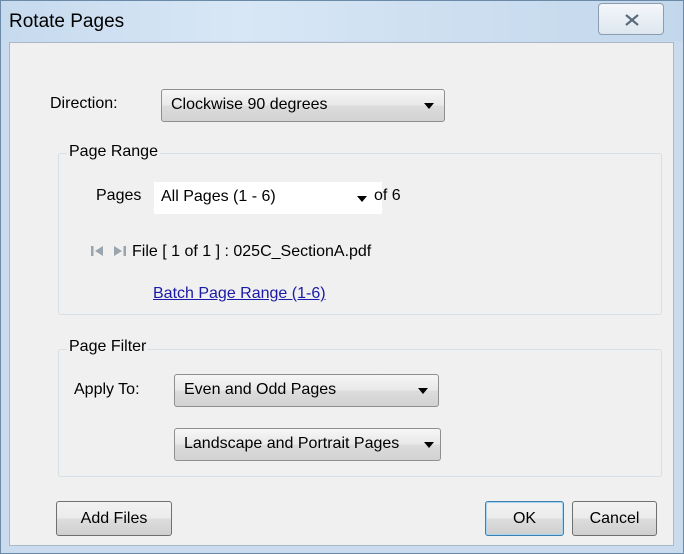  I want to click on parity-value: Even and Odd Pages, so click(260, 389).